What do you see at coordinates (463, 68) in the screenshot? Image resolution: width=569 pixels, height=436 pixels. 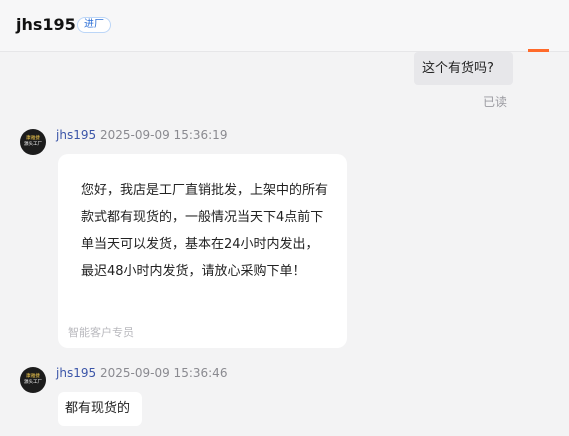 I see `outgoing-message-bubble: 这个有货吗?` at bounding box center [463, 68].